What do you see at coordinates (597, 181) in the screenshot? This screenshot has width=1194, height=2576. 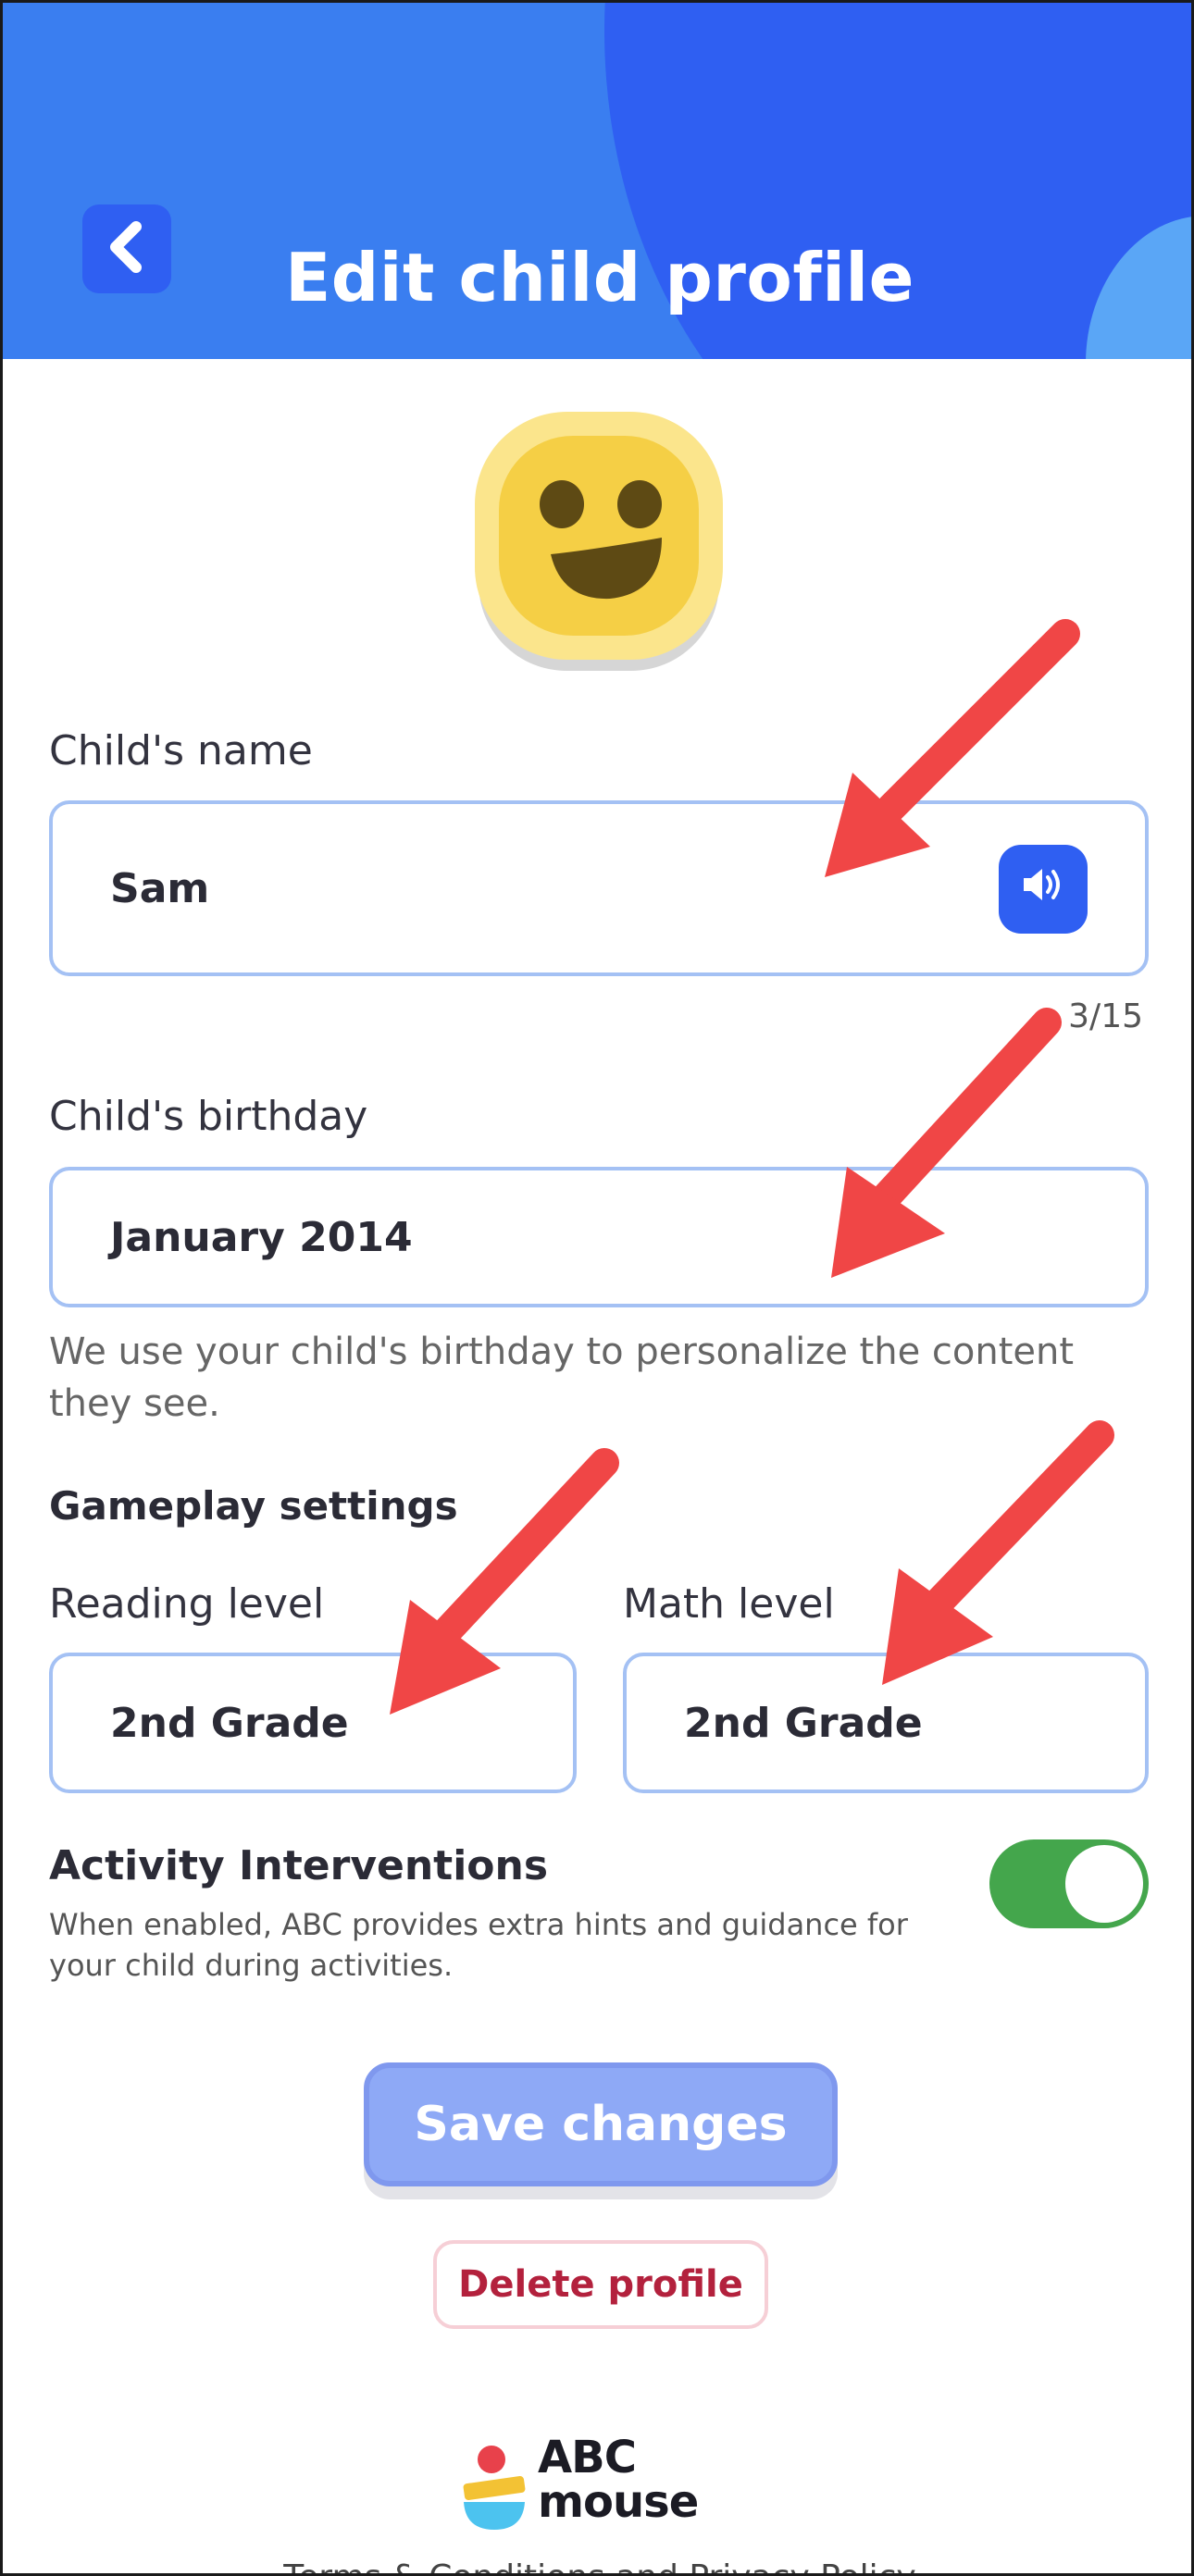 I see `header: Edit child profile` at bounding box center [597, 181].